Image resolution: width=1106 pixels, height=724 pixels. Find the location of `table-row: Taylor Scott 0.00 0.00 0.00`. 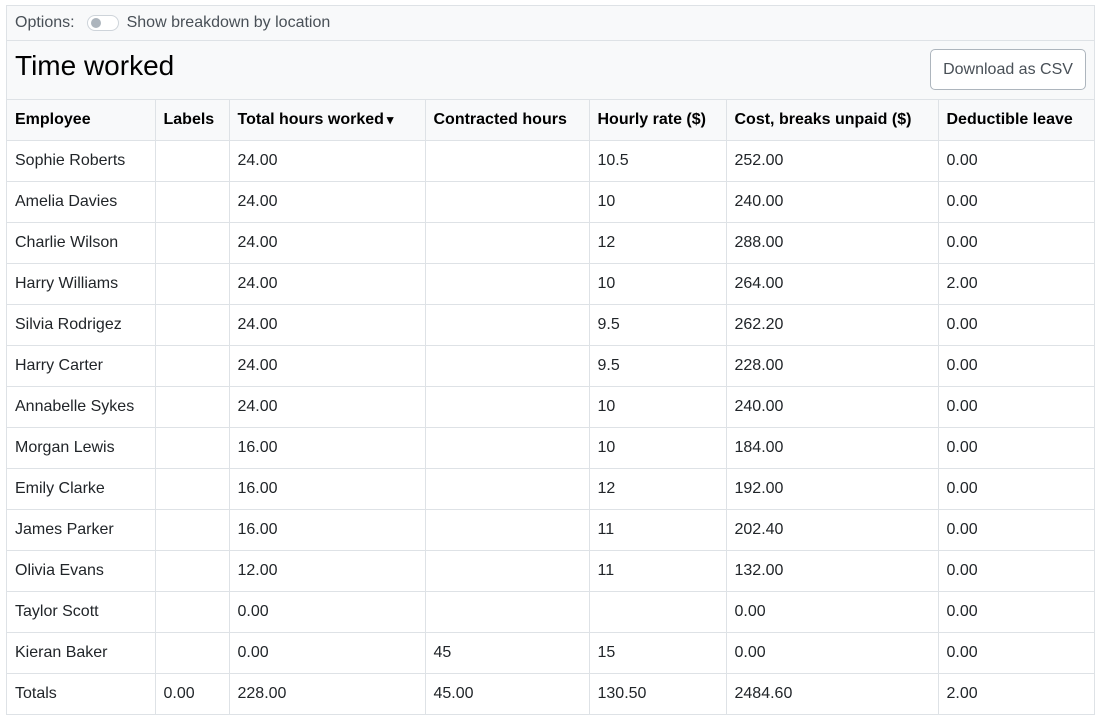

table-row: Taylor Scott 0.00 0.00 0.00 is located at coordinates (550, 612).